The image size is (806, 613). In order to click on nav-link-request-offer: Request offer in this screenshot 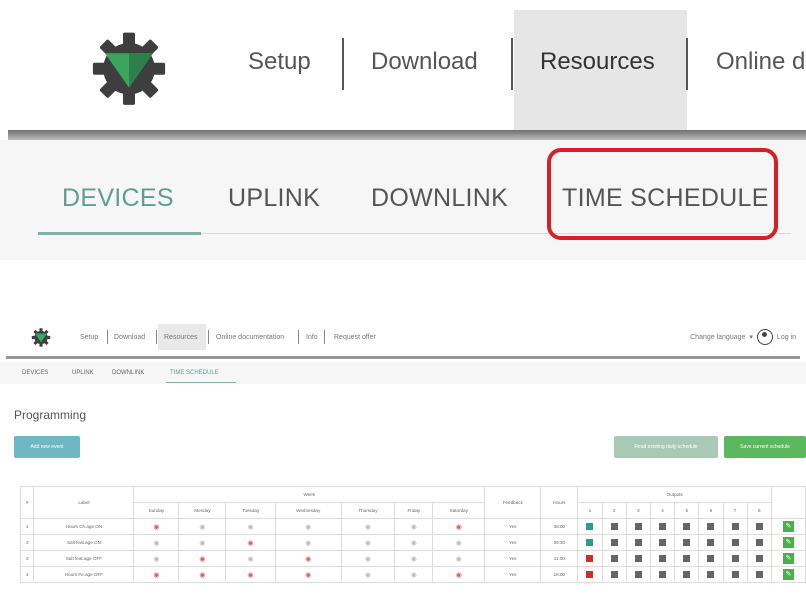, I will do `click(355, 337)`.